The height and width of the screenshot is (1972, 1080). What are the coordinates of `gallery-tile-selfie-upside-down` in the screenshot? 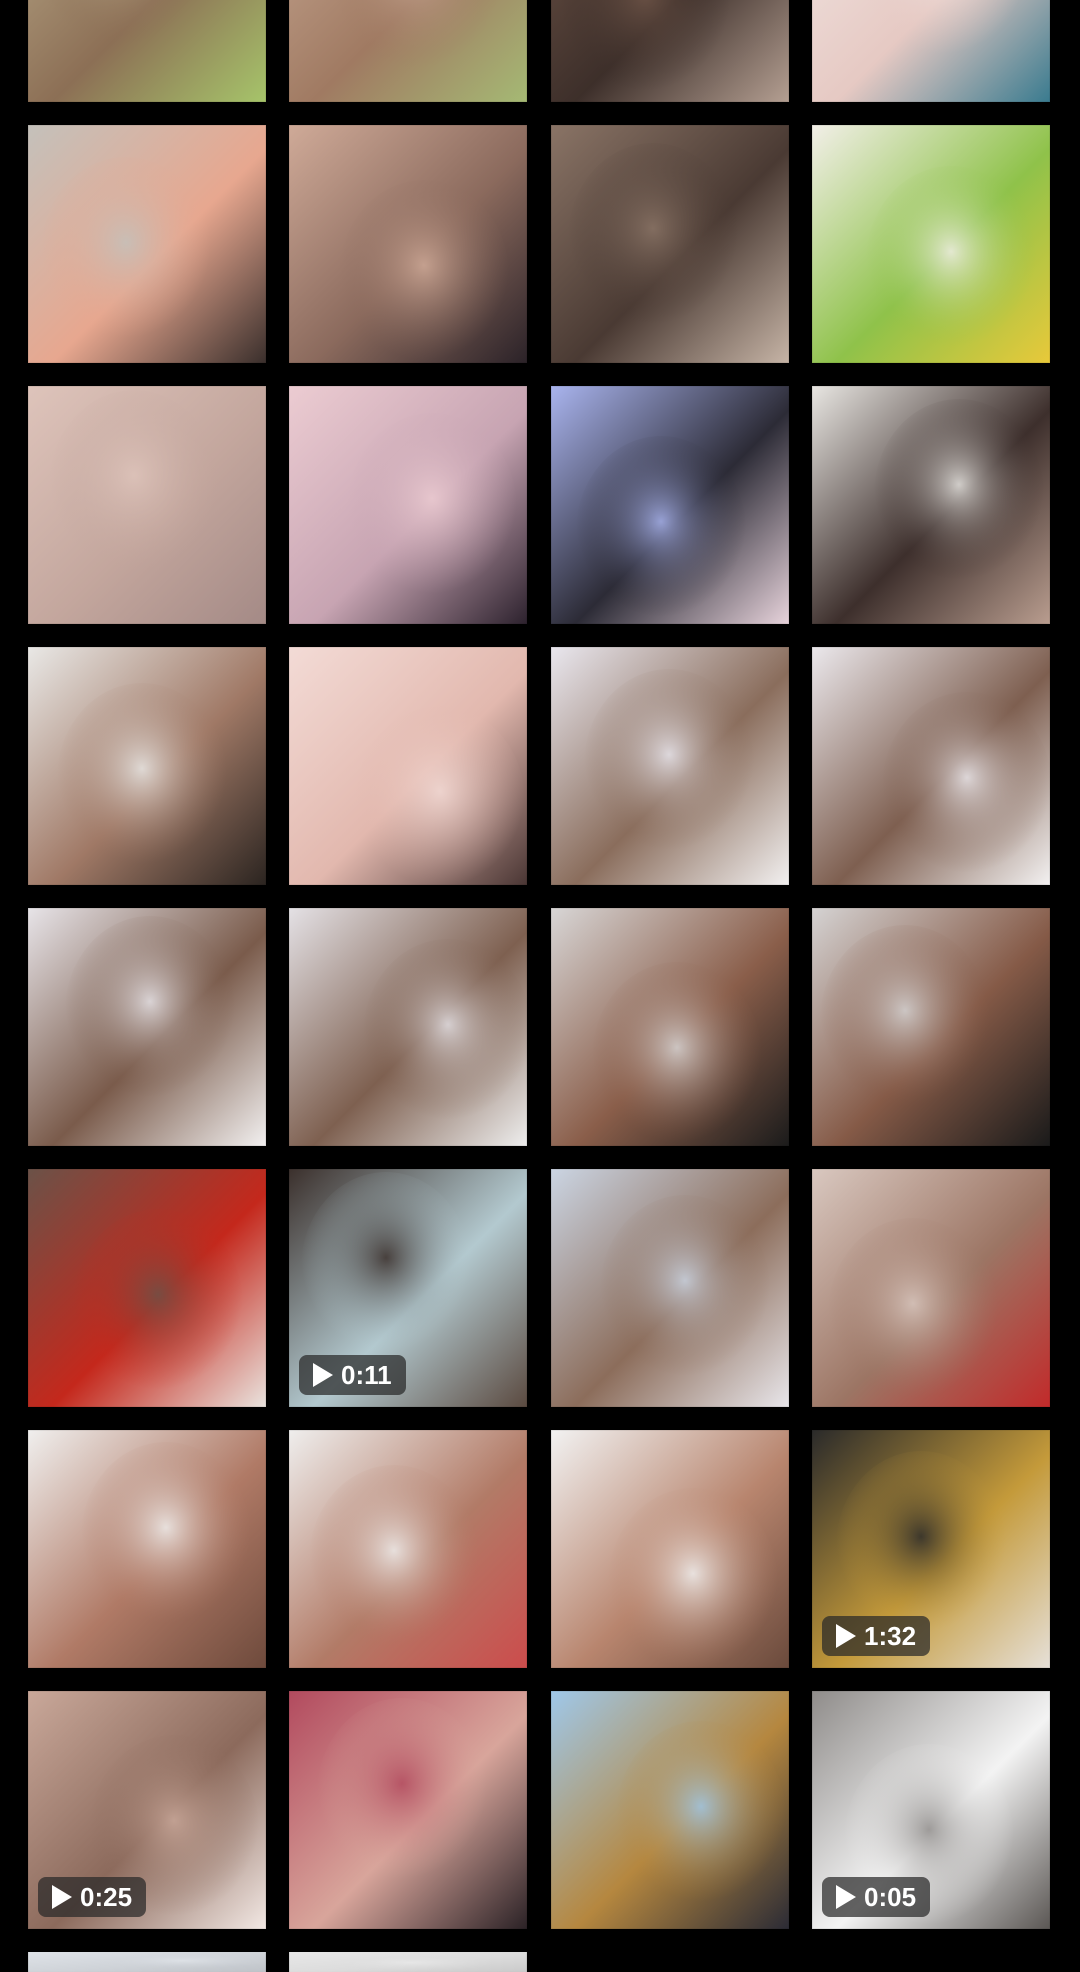 It's located at (408, 1810).